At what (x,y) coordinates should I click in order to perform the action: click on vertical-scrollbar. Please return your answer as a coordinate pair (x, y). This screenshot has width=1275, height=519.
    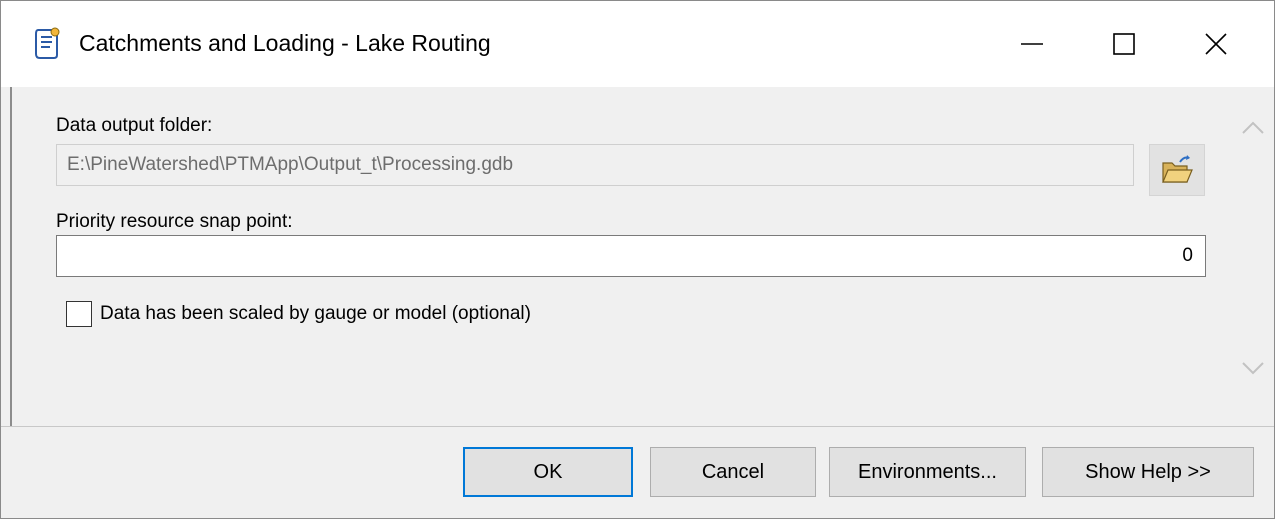
    Looking at the image, I should click on (1253, 256).